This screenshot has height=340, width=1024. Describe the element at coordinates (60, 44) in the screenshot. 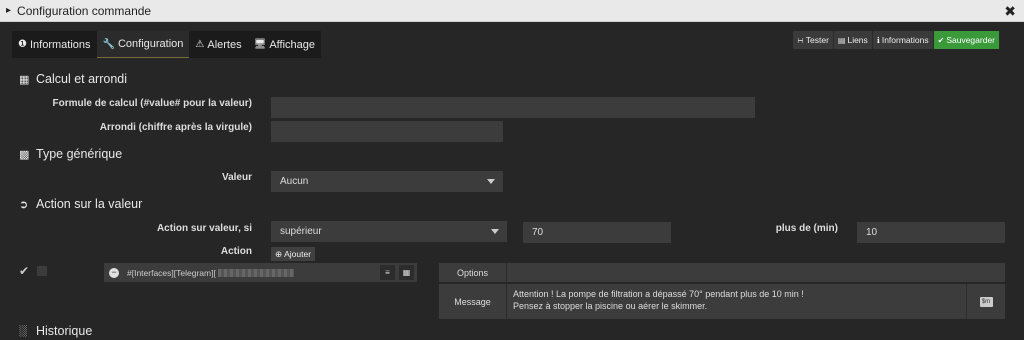

I see `tab-label: Informations` at that location.